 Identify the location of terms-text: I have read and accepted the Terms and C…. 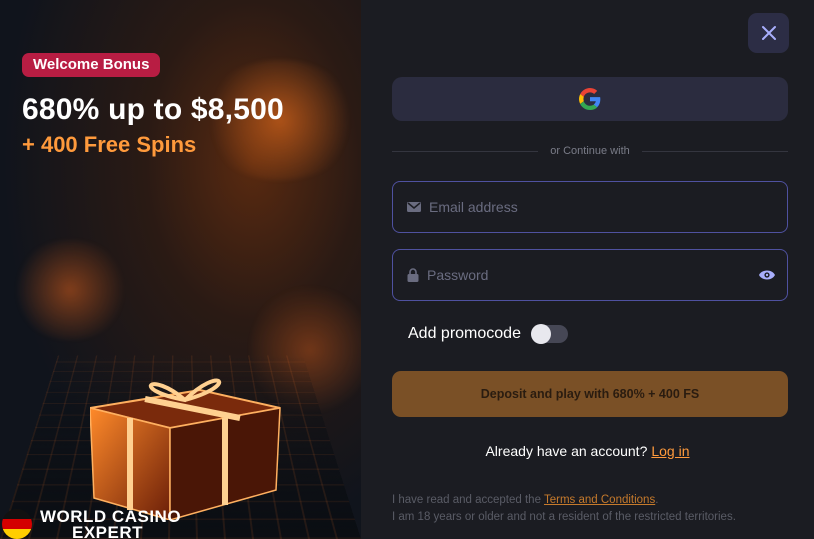
(592, 509).